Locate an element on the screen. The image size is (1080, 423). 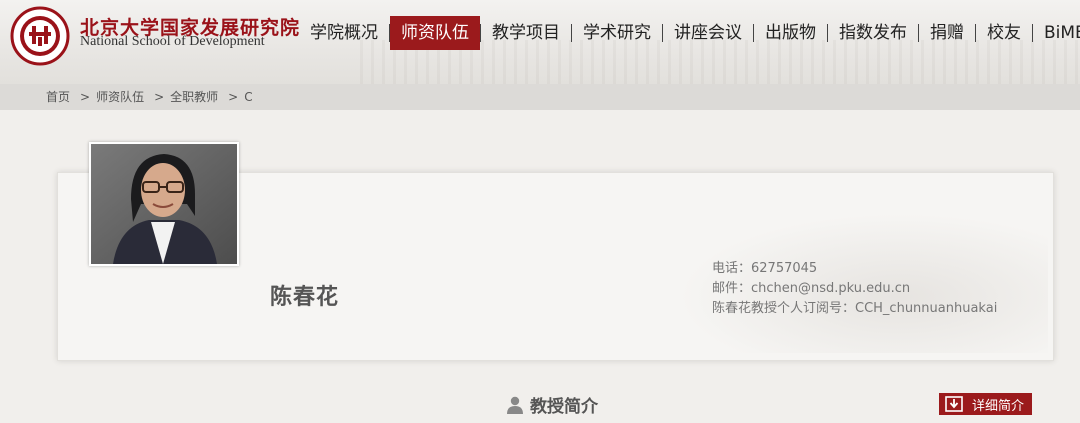
peking-university-logo is located at coordinates (40, 36).